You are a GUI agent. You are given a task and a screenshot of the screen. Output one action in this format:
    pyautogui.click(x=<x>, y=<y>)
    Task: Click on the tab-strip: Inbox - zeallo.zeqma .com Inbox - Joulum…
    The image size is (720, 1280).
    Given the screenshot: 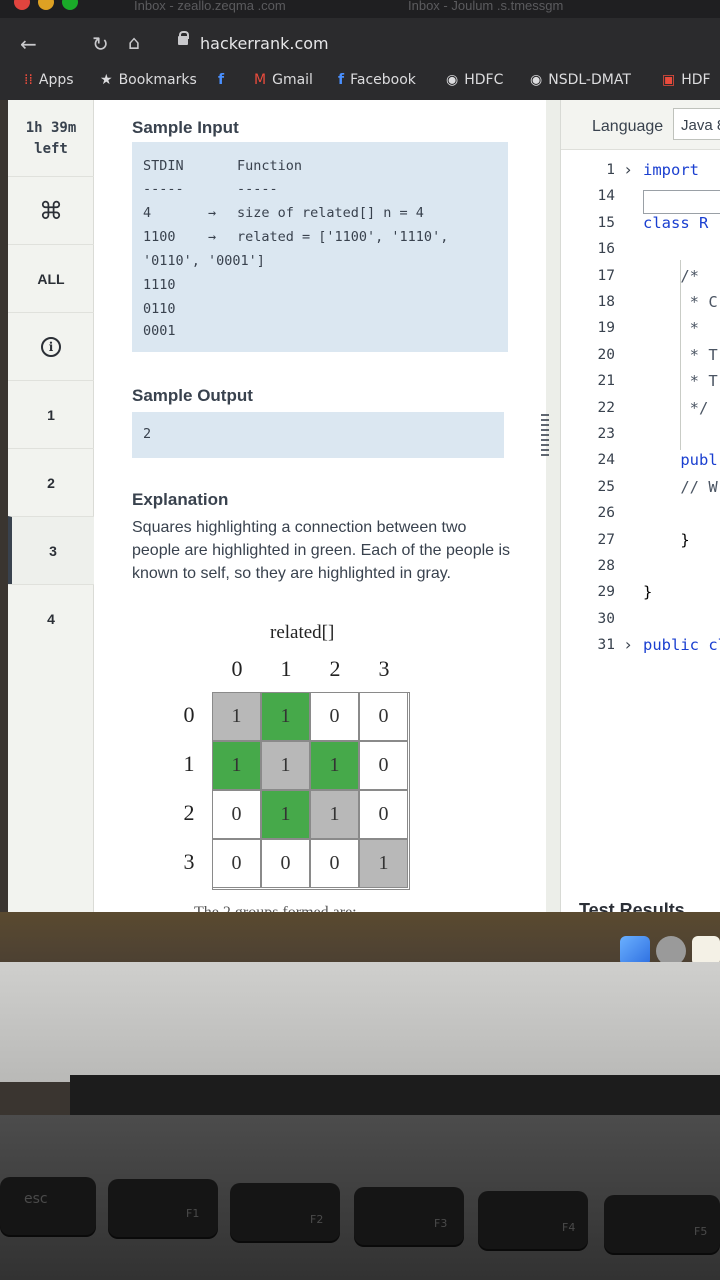 What is the action you would take?
    pyautogui.click(x=360, y=9)
    